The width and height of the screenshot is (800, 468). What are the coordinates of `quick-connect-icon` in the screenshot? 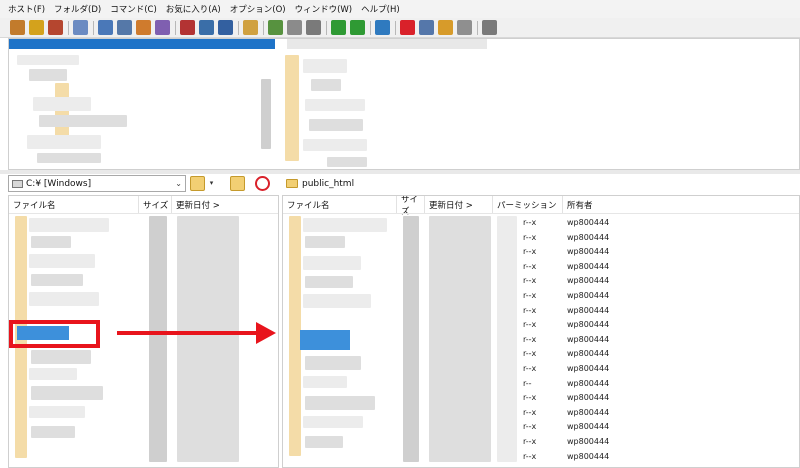 It's located at (36, 27).